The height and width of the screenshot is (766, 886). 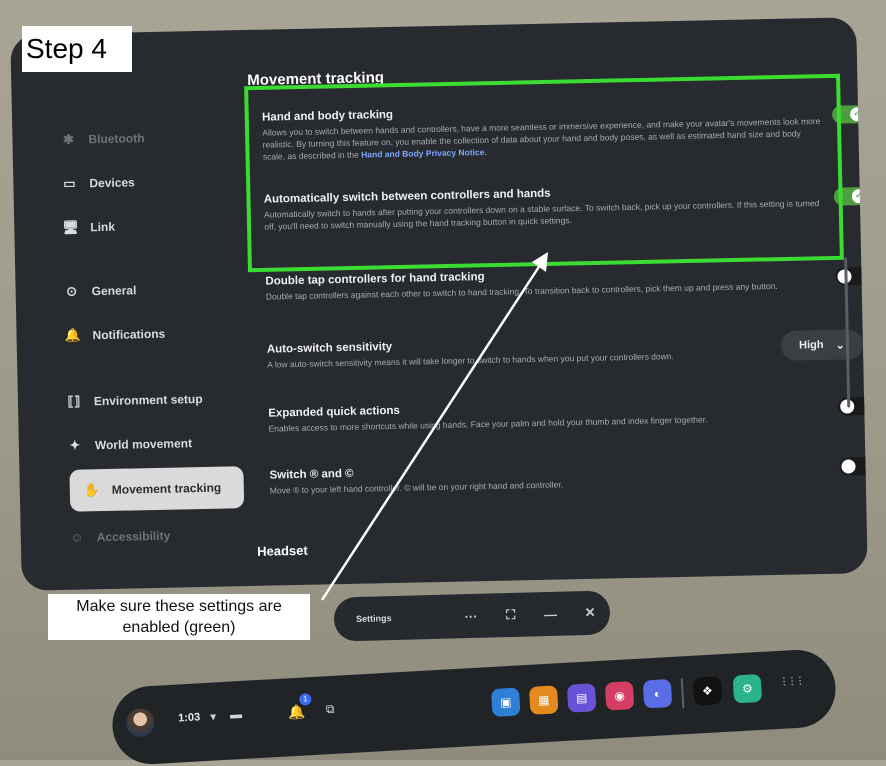 I want to click on expand-icon: ⛶, so click(x=511, y=614).